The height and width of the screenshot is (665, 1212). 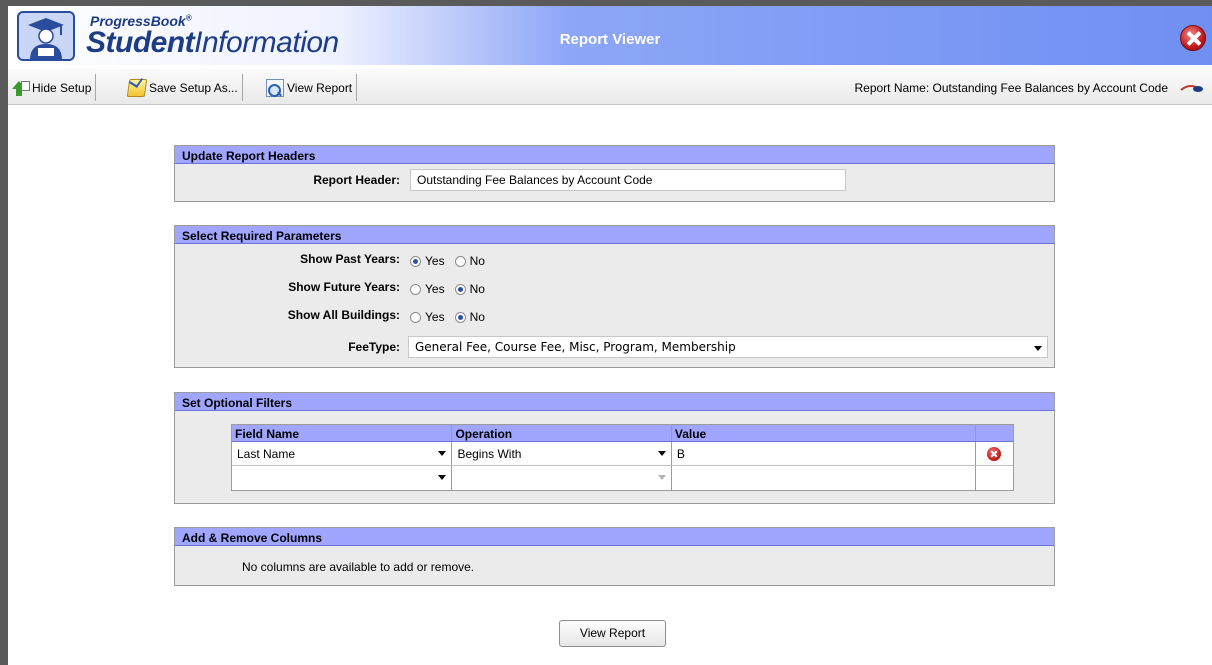 I want to click on panel-title: Set Optional Filters, so click(x=614, y=402).